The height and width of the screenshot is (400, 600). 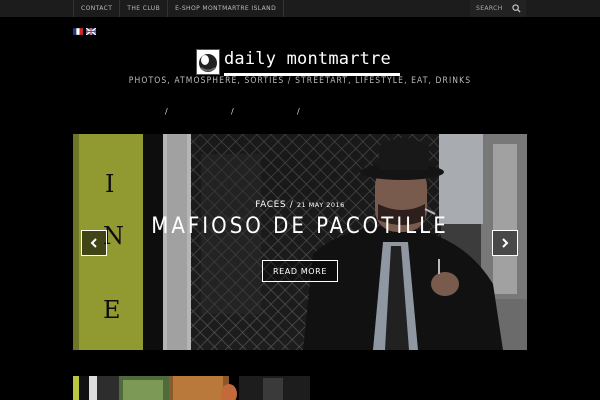 I want to click on slide-date: 21 MAY 2016, so click(x=320, y=205).